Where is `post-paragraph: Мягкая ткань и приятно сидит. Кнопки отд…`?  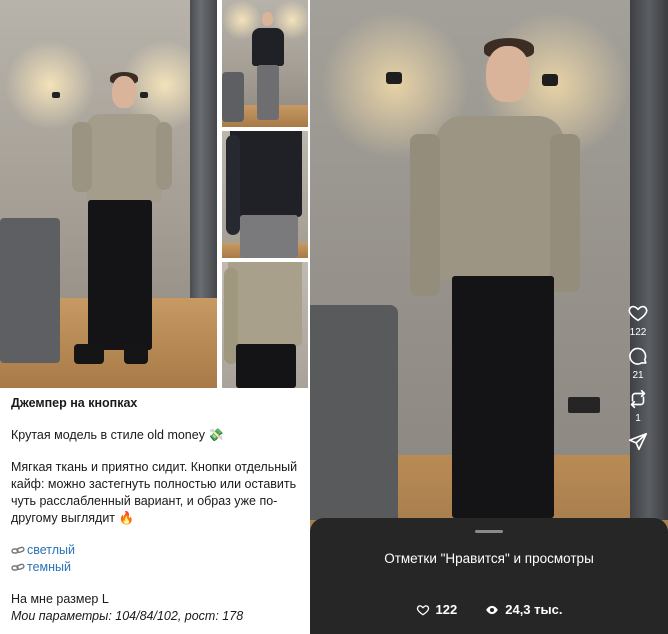
post-paragraph: Мягкая ткань и приятно сидит. Кнопки отд… is located at coordinates (154, 492).